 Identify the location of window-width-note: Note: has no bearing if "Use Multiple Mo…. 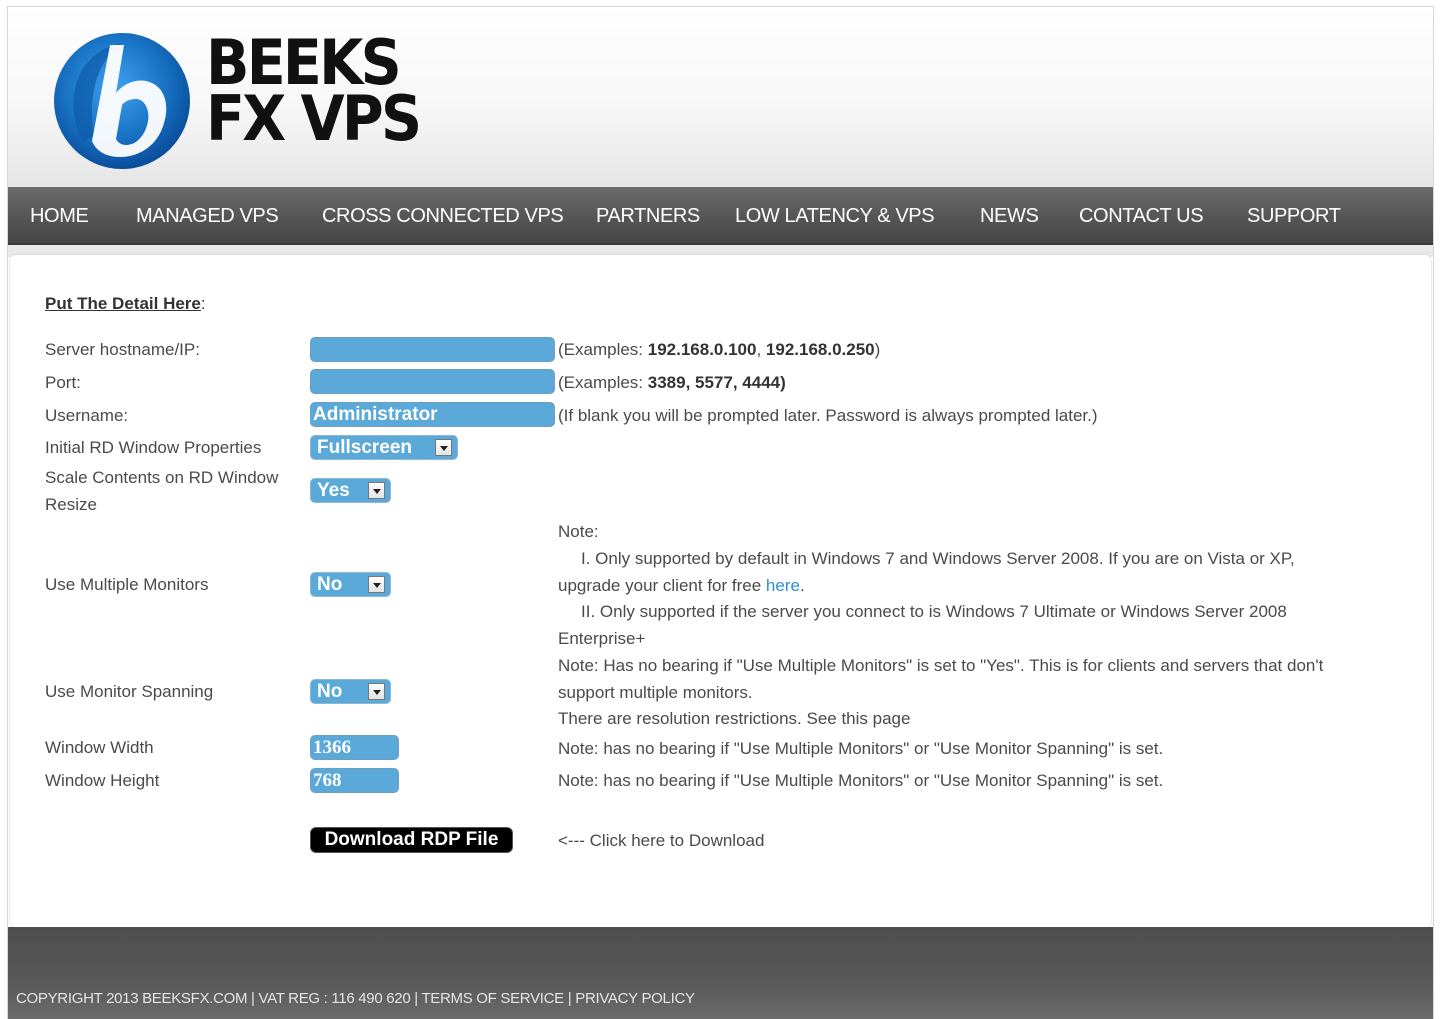
(861, 748).